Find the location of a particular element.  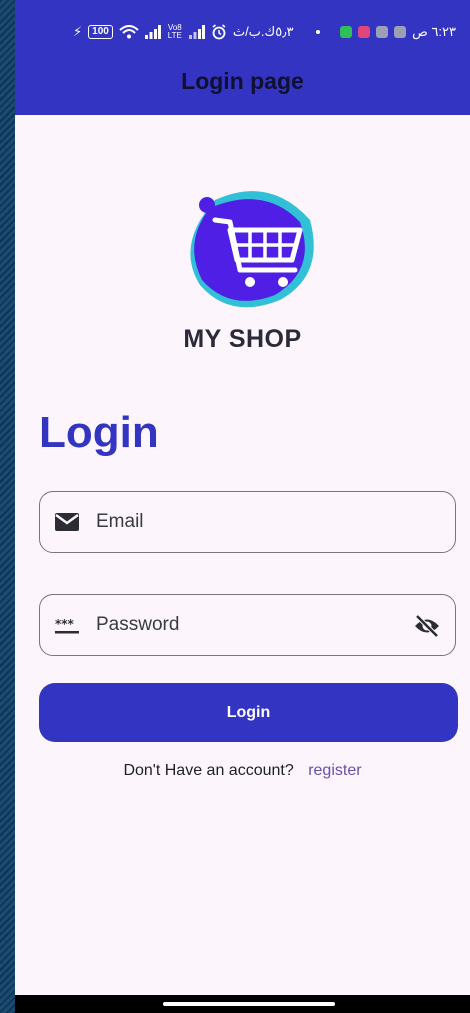

email-field is located at coordinates (247, 522).